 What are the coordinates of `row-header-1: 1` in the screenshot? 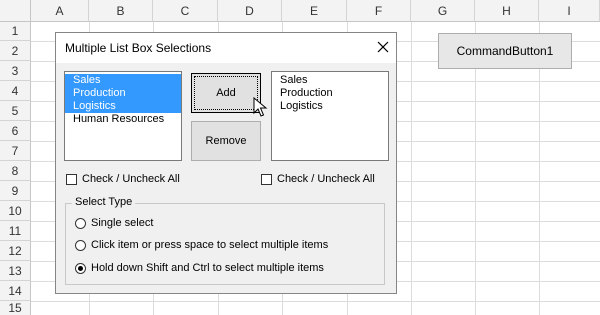 It's located at (15, 31).